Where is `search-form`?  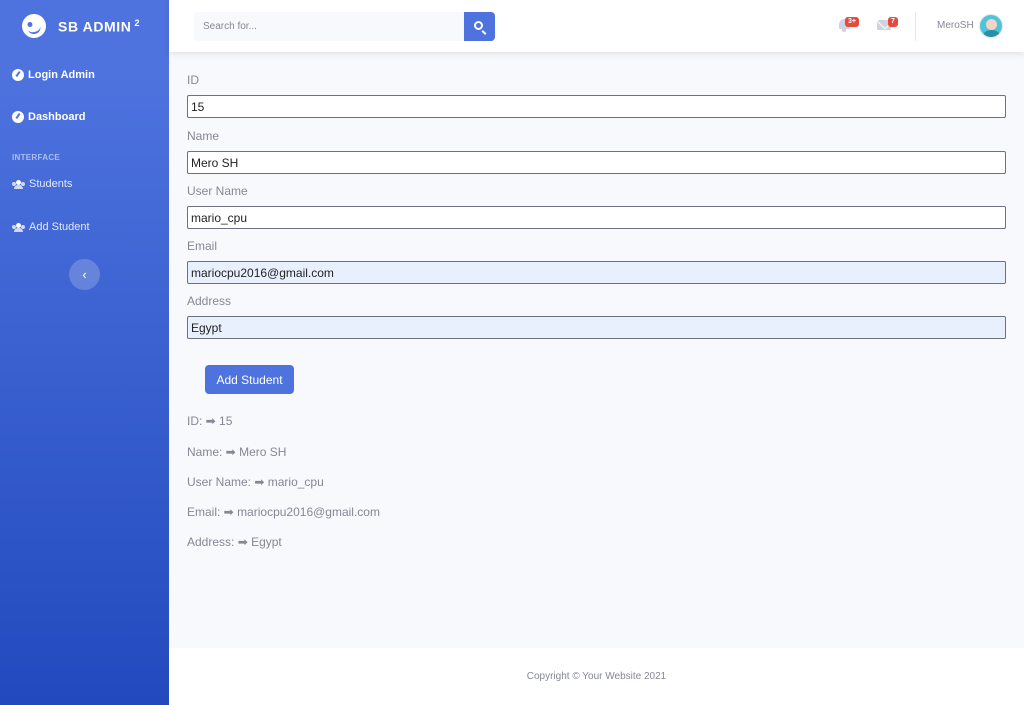 search-form is located at coordinates (344, 26).